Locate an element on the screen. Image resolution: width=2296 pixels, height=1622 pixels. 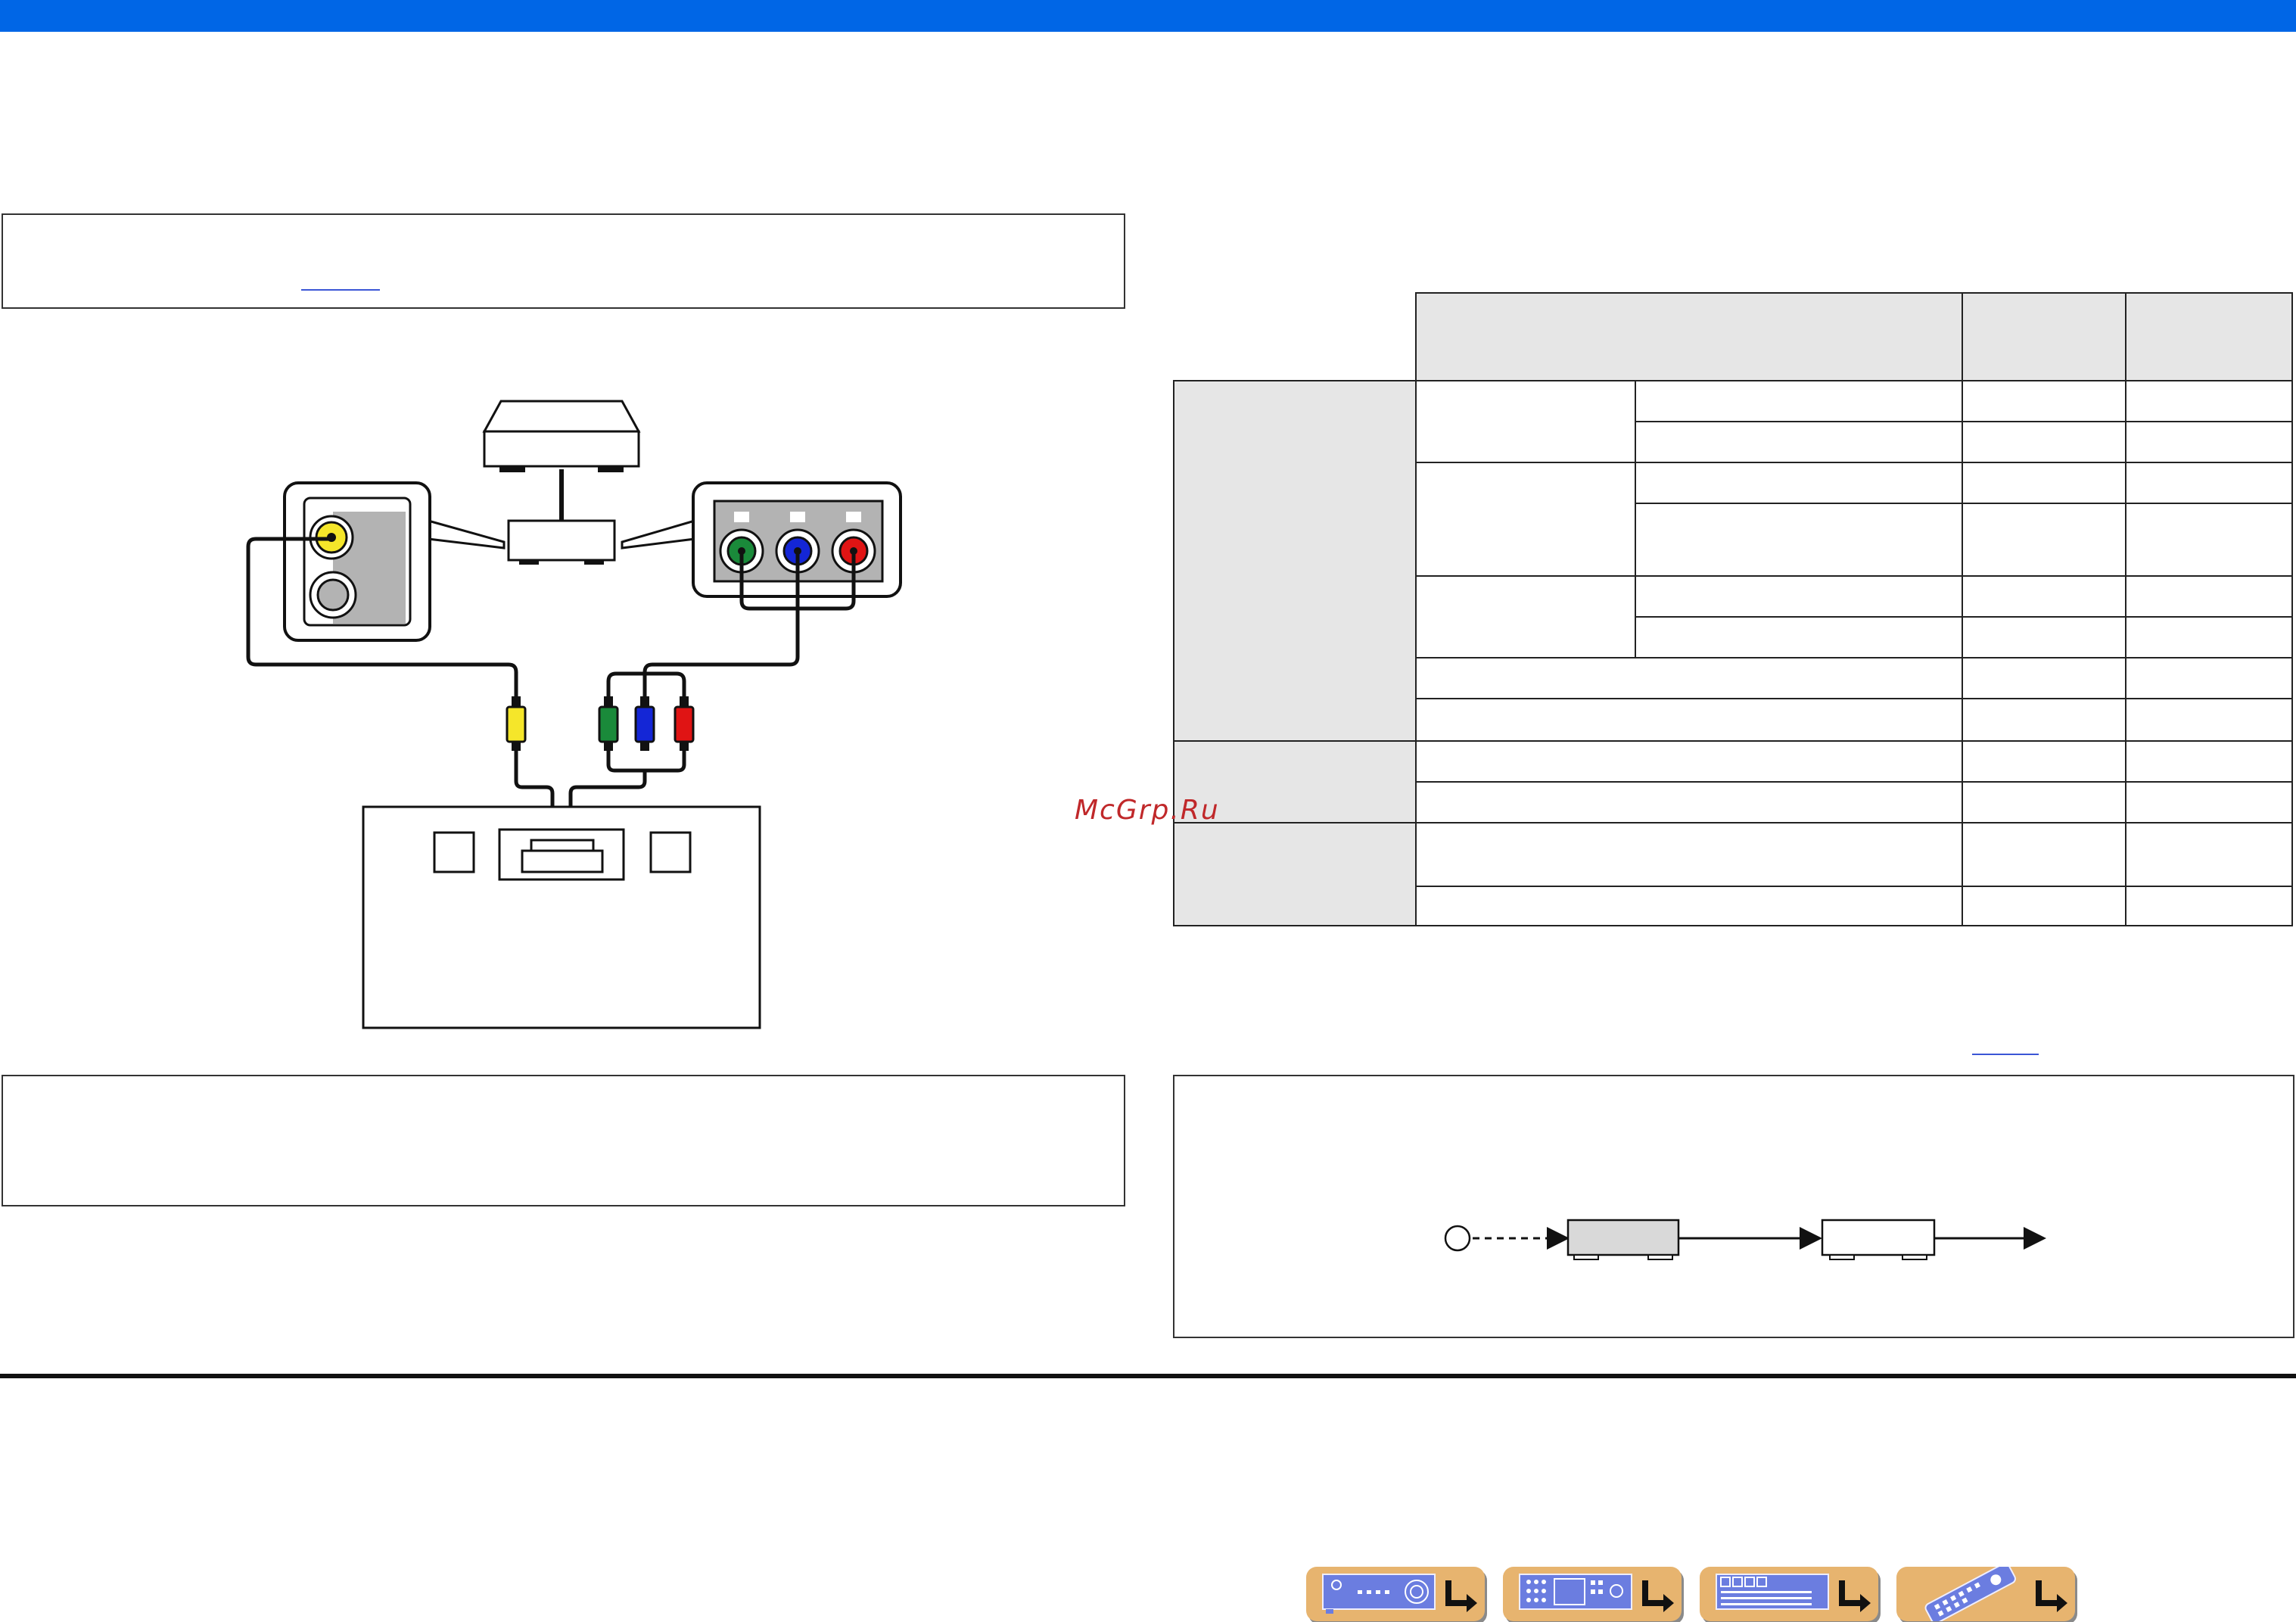
nav-button-remote is located at coordinates (1985, 1594).